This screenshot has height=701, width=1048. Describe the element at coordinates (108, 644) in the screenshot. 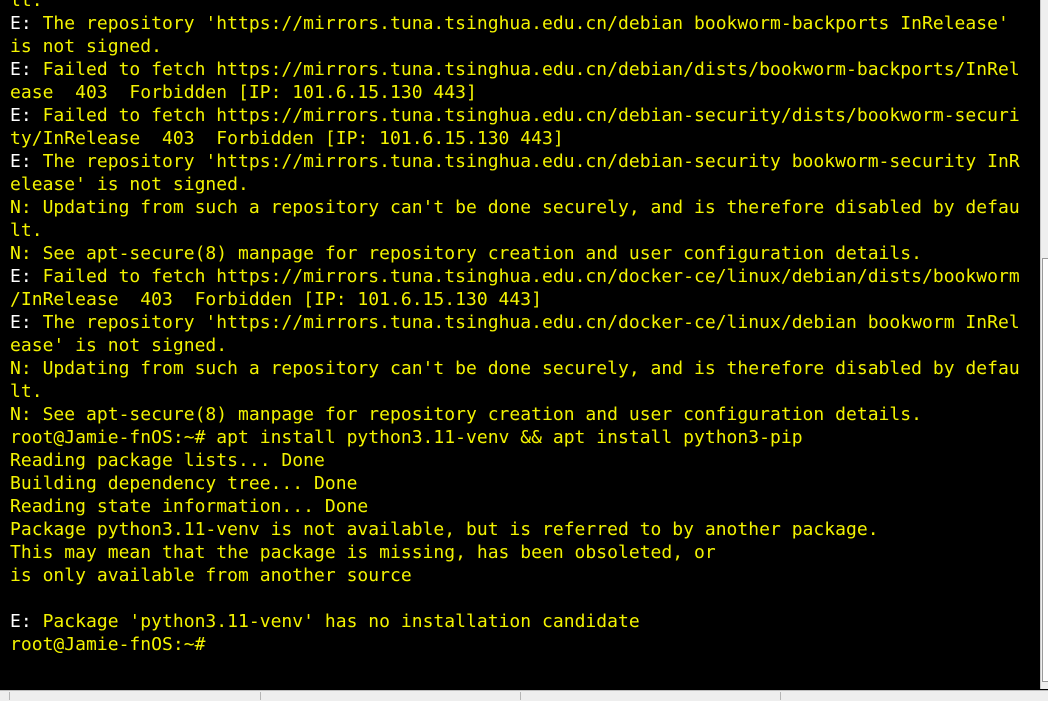

I see `terminal-line-text: root@Jamie-fnOS:~#` at that location.